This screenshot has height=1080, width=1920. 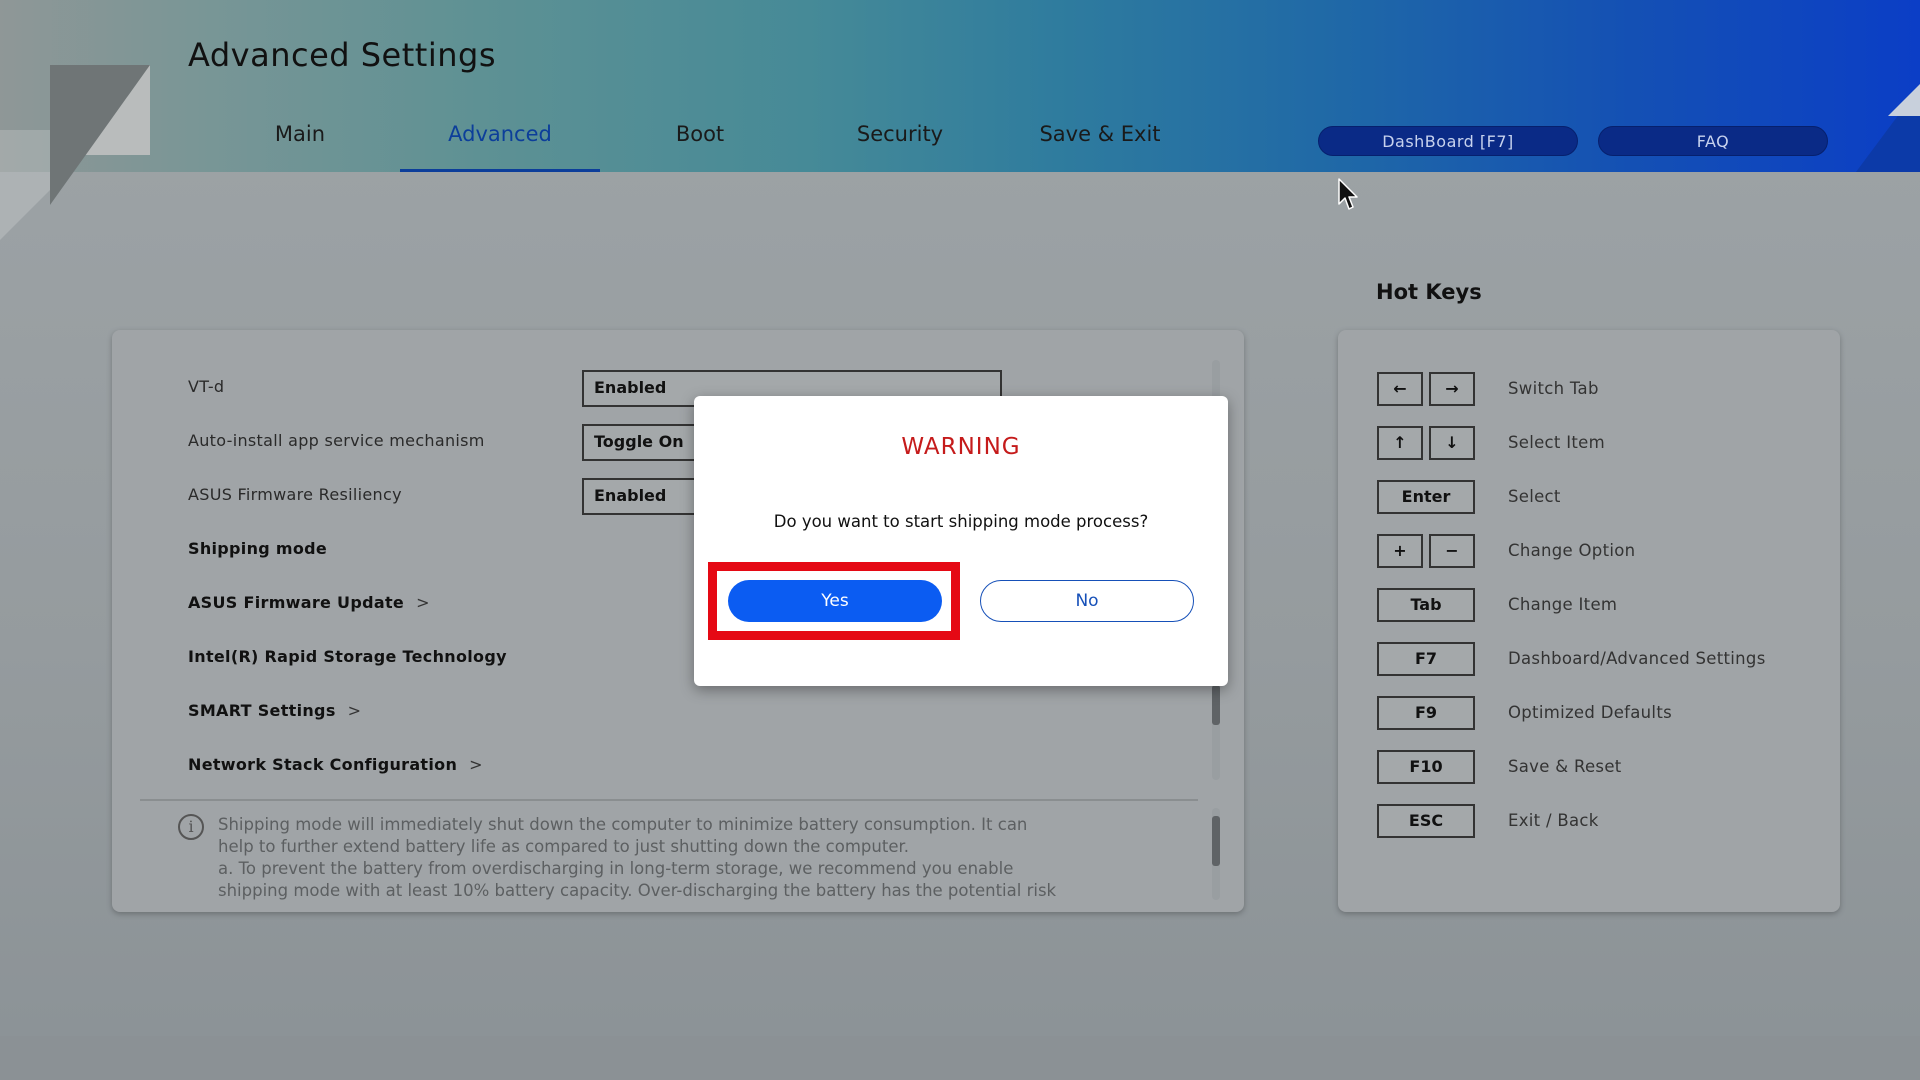 What do you see at coordinates (1100, 147) in the screenshot?
I see `tab-save-exit: Save & Exit` at bounding box center [1100, 147].